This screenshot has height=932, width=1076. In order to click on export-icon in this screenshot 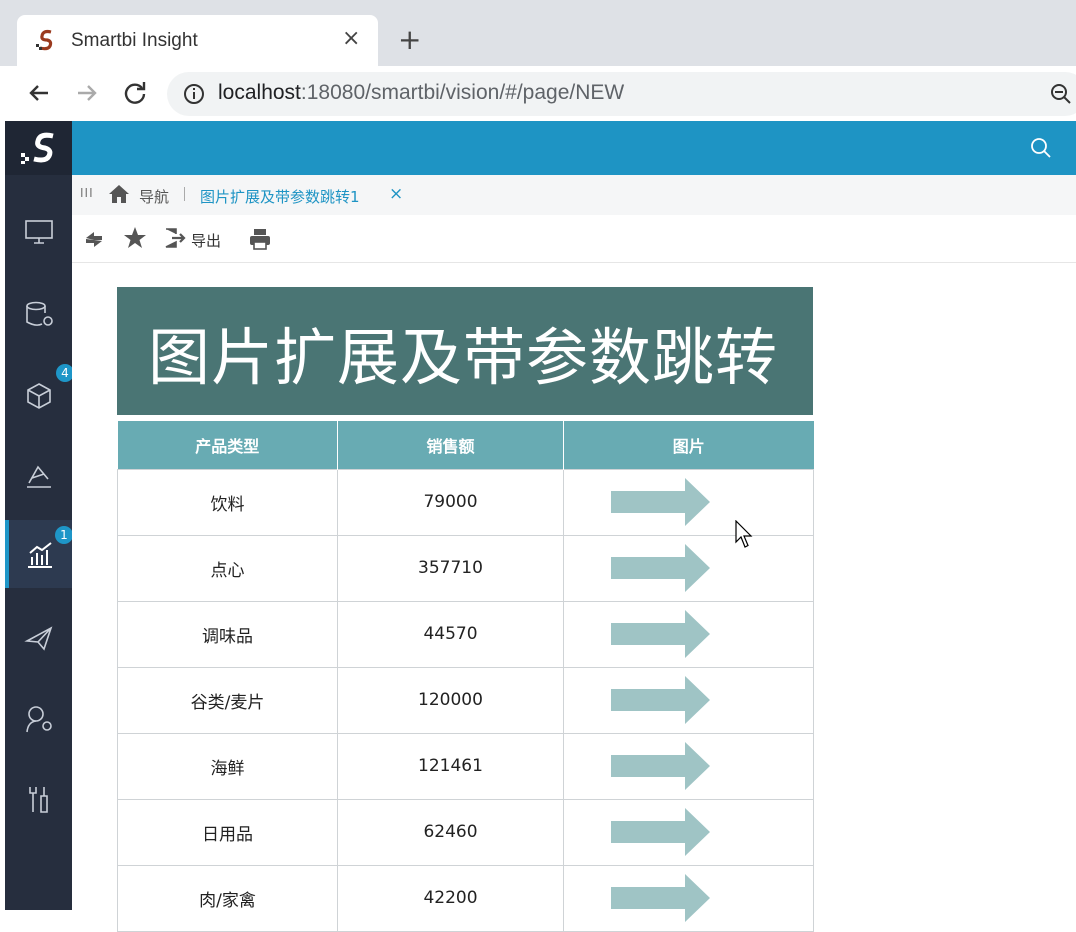, I will do `click(175, 238)`.